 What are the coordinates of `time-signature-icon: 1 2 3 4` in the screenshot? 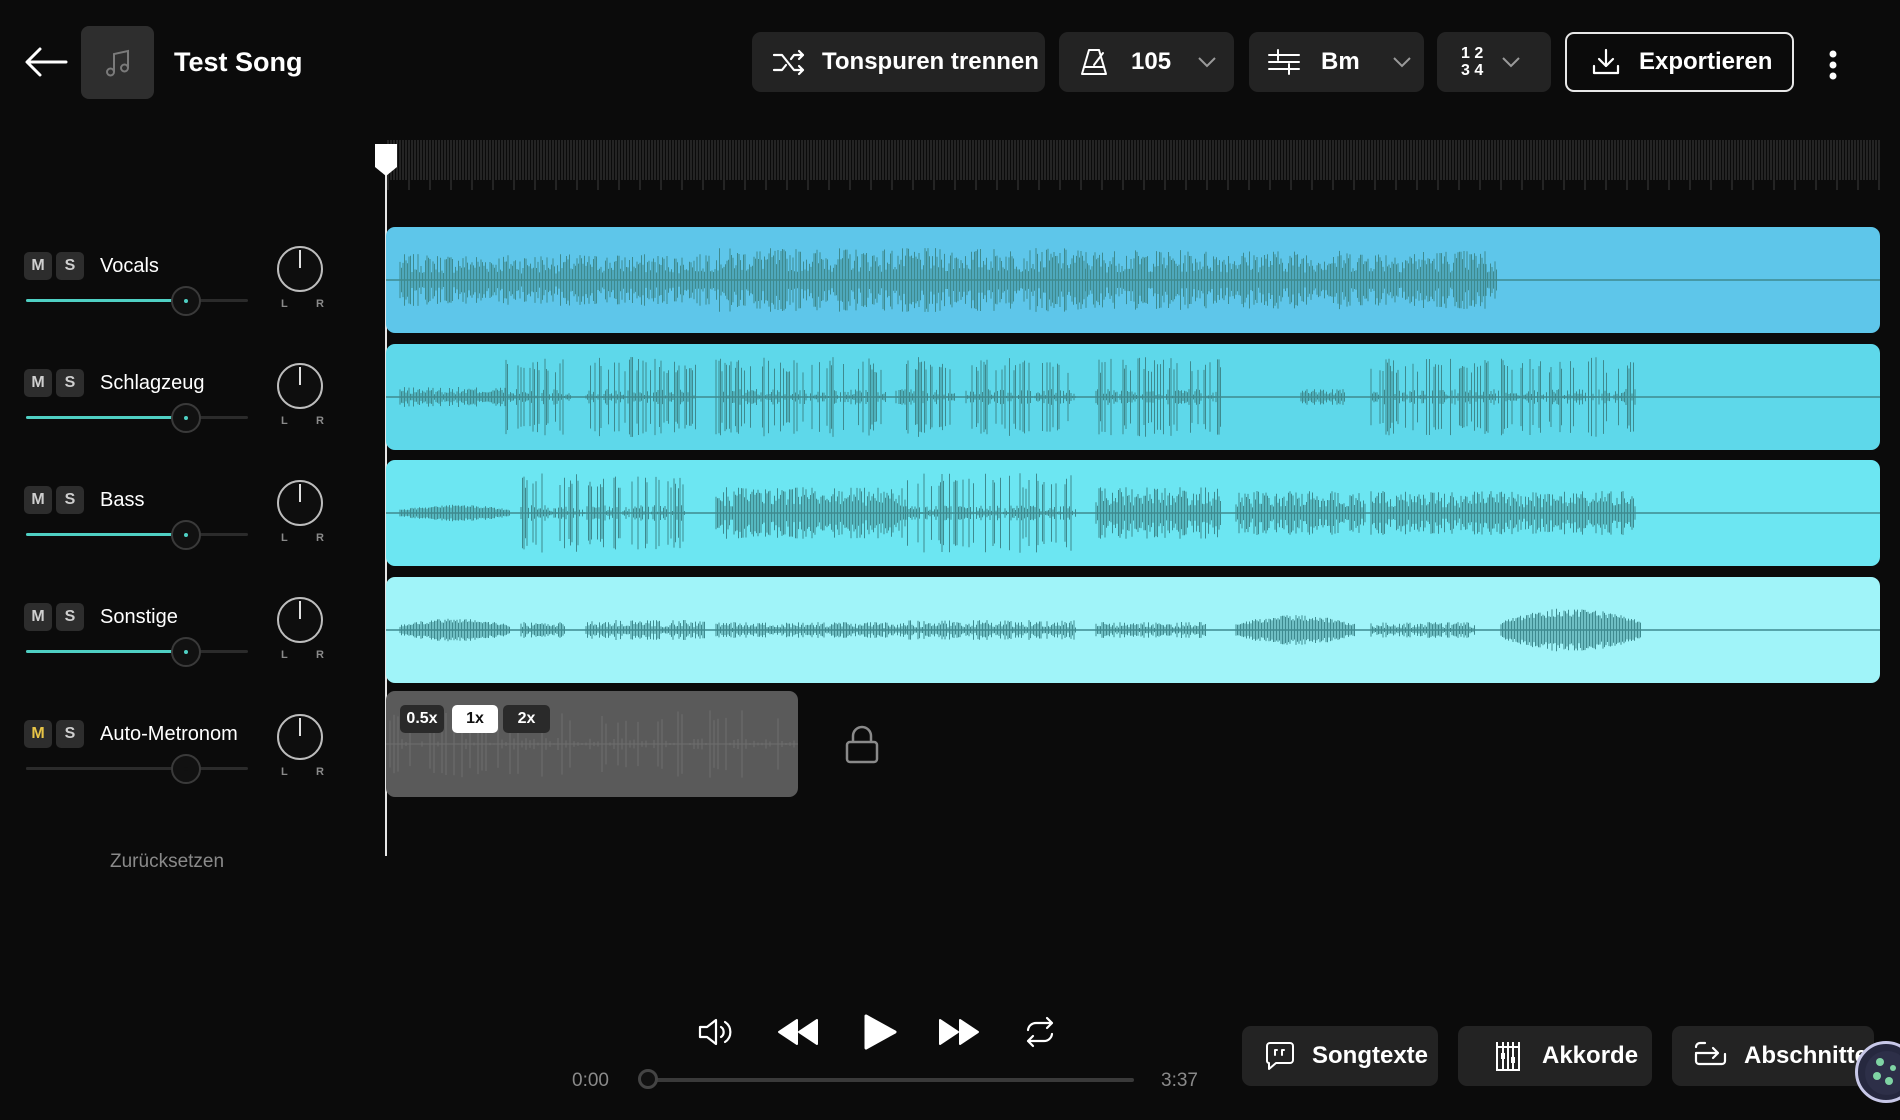 It's located at (1472, 62).